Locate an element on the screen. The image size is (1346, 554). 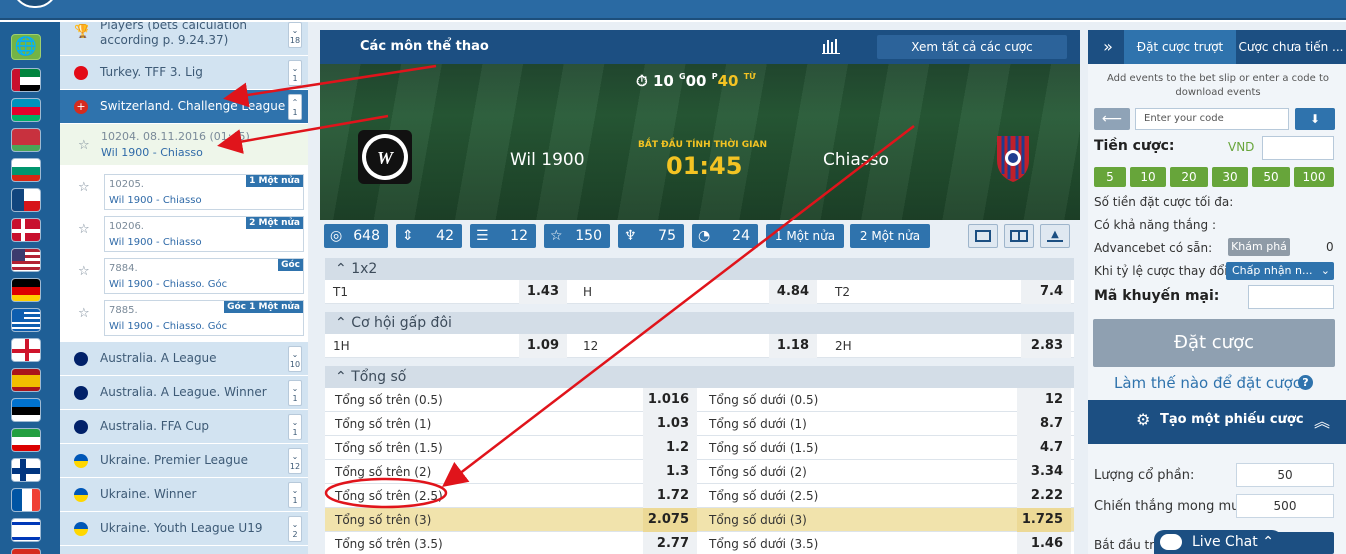
odds-value: 1.725 is located at coordinates (1044, 520).